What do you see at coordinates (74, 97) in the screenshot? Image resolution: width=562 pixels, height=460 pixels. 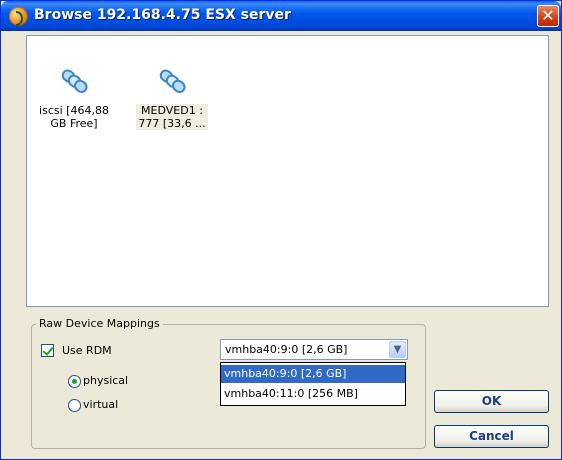 I see `datastore-item-iscsi: iscsi [464,88 GB Free]` at bounding box center [74, 97].